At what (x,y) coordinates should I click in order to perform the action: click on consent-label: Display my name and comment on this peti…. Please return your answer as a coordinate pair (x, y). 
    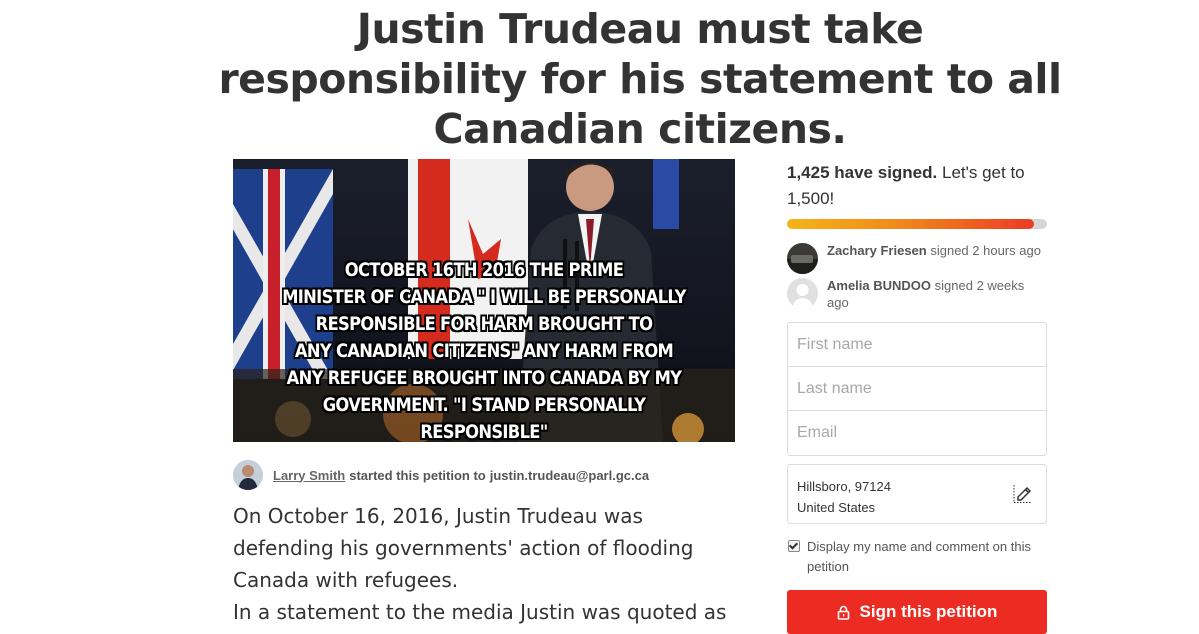
    Looking at the image, I should click on (919, 556).